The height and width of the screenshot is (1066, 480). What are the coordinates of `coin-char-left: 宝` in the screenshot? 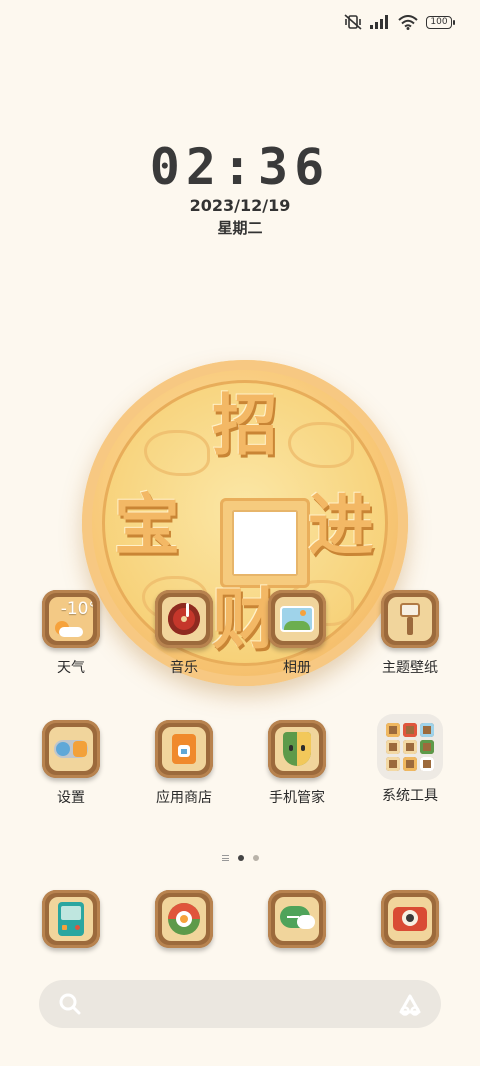 It's located at (147, 525).